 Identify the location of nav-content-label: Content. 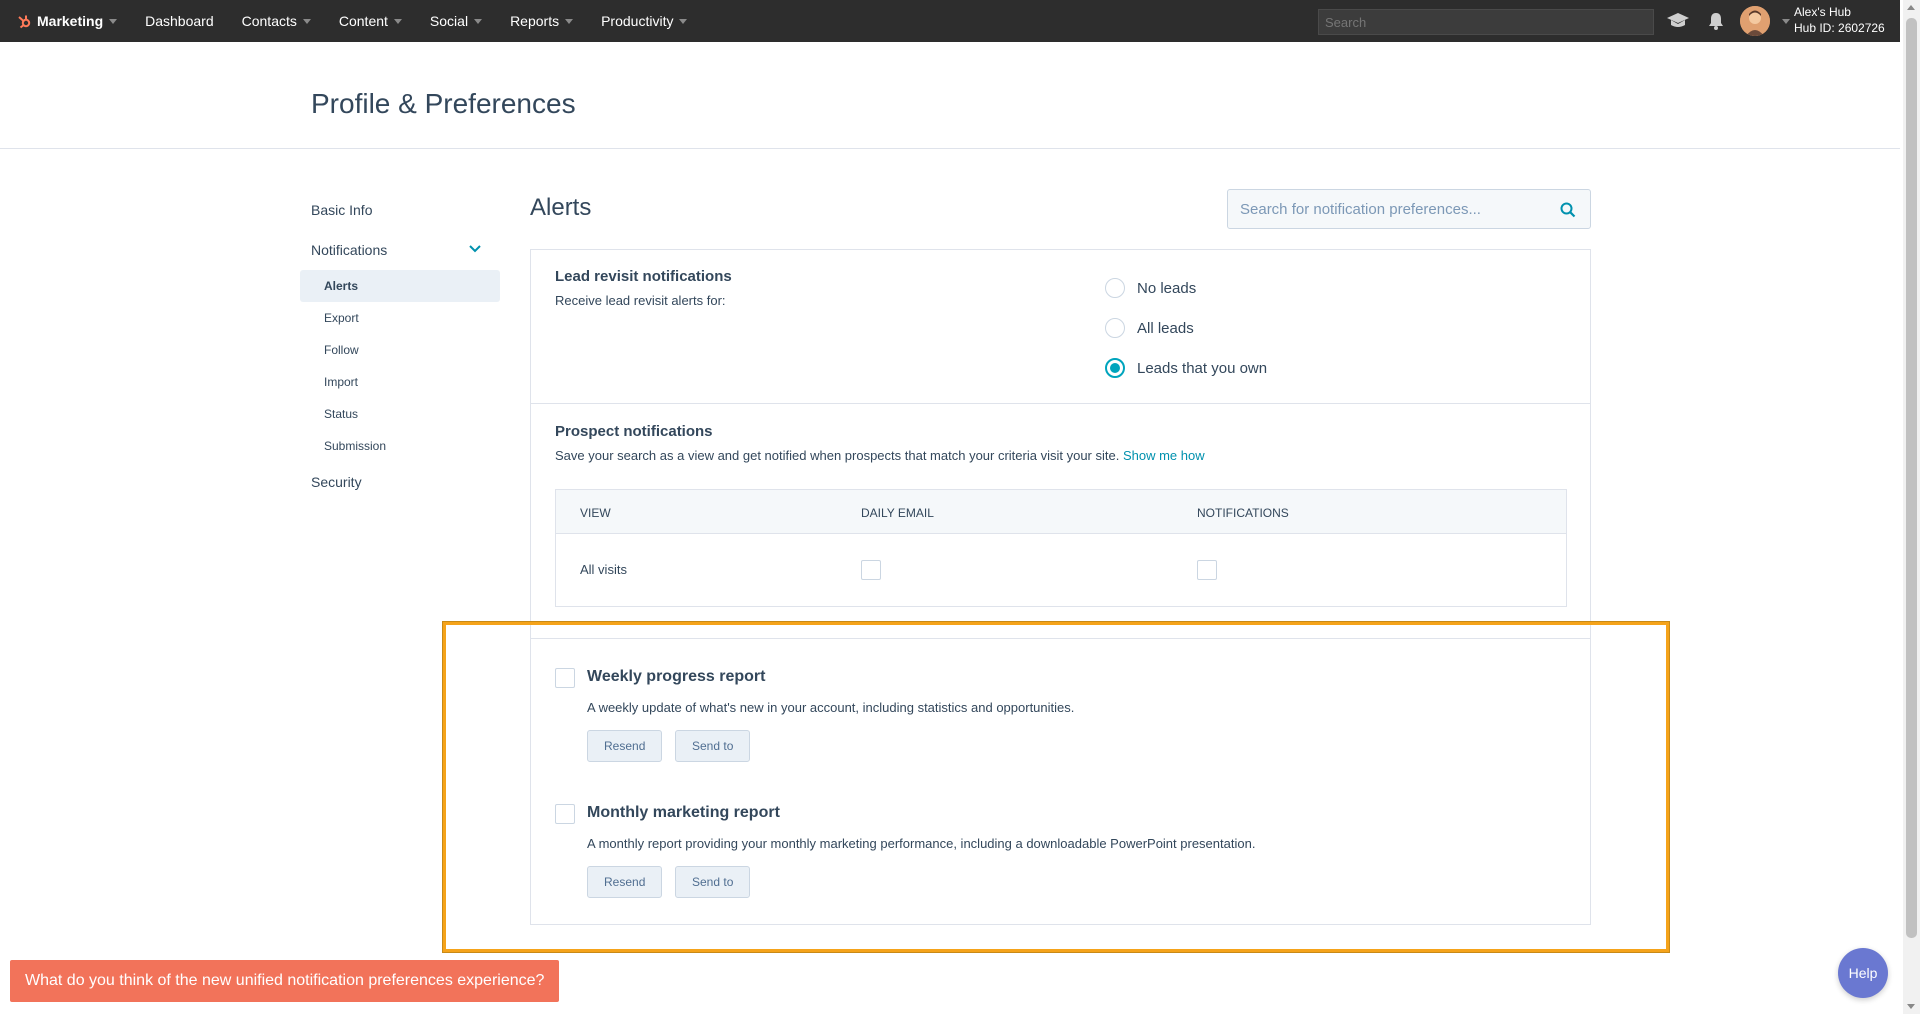
(363, 21).